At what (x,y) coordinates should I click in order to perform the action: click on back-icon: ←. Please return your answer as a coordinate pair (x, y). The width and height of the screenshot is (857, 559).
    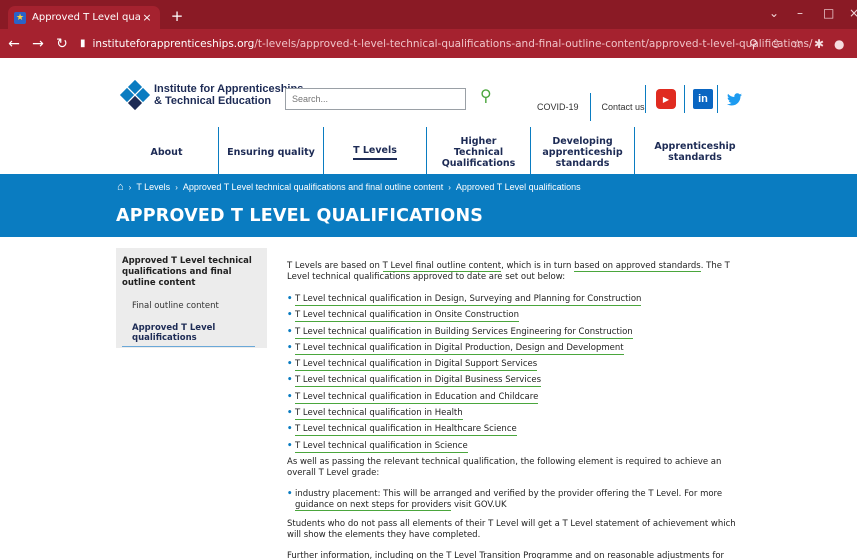
    Looking at the image, I should click on (14, 44).